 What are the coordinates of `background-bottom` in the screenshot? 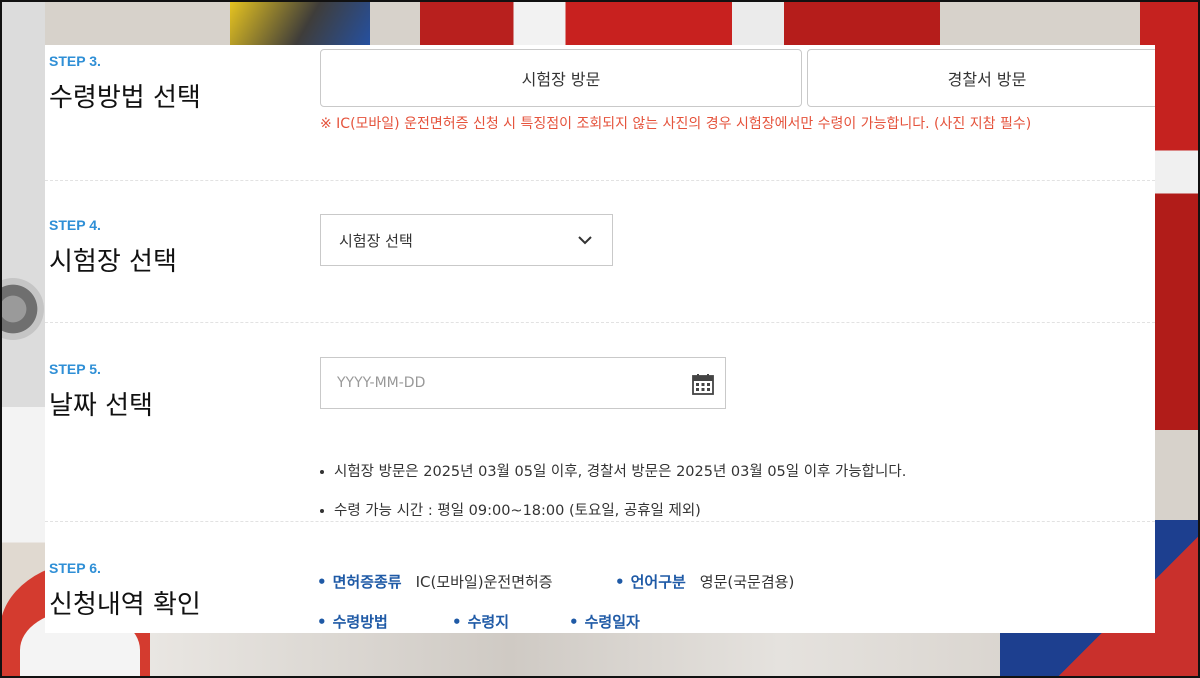 It's located at (600, 655).